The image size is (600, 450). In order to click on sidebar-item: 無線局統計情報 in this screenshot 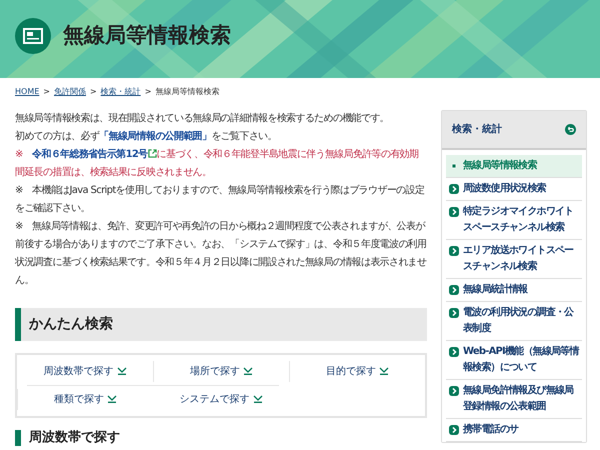, I will do `click(514, 290)`.